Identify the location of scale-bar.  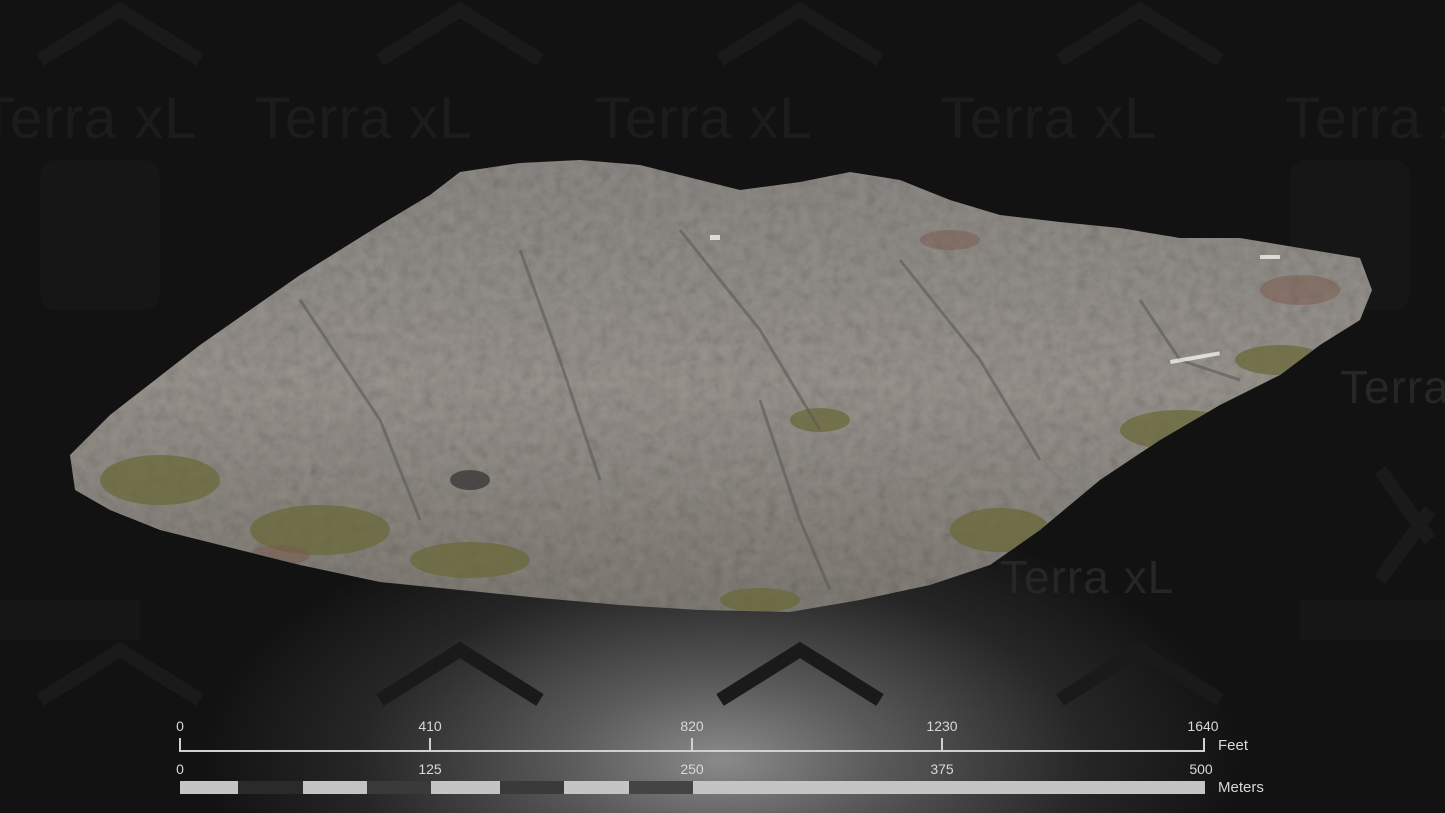
(722, 756).